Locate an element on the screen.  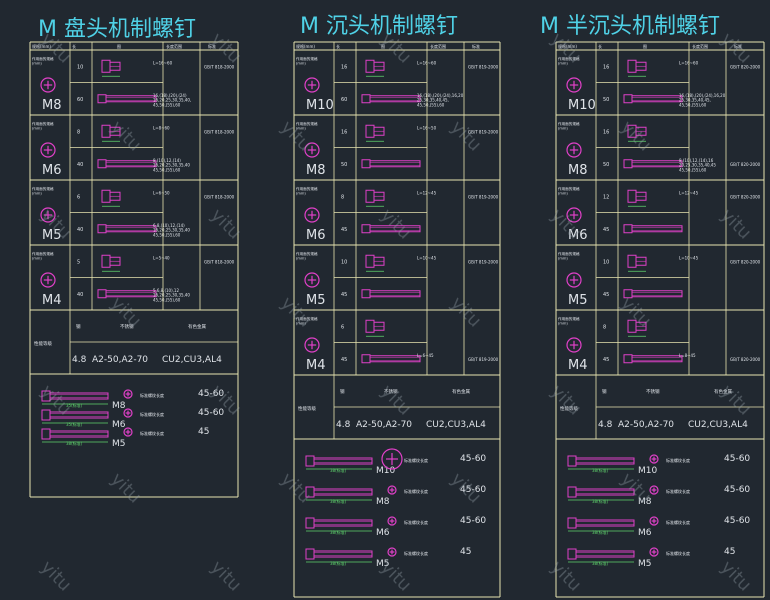
length-cell: 6 is located at coordinates (342, 327).